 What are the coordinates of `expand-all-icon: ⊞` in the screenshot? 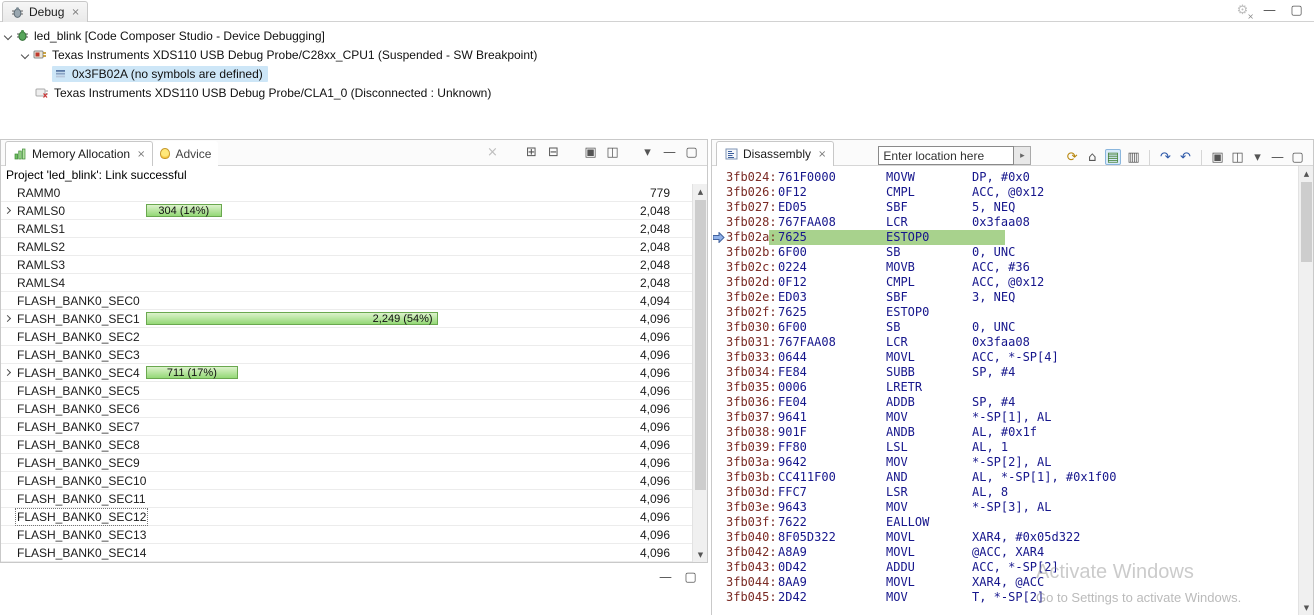 It's located at (531, 153).